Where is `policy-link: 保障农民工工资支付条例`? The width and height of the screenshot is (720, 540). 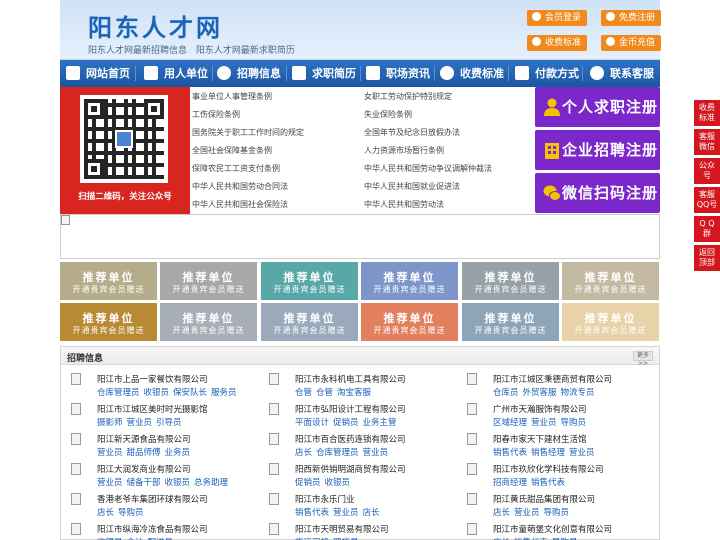 policy-link: 保障农民工工资支付条例 is located at coordinates (236, 168).